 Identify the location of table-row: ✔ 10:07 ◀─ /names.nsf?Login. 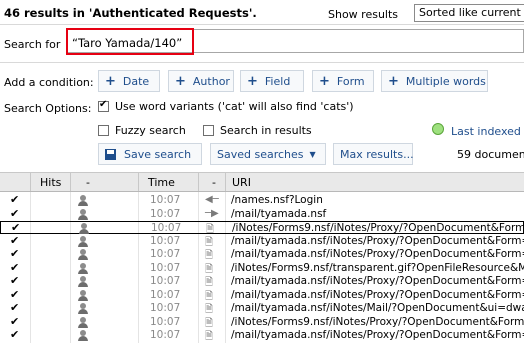
(262, 200).